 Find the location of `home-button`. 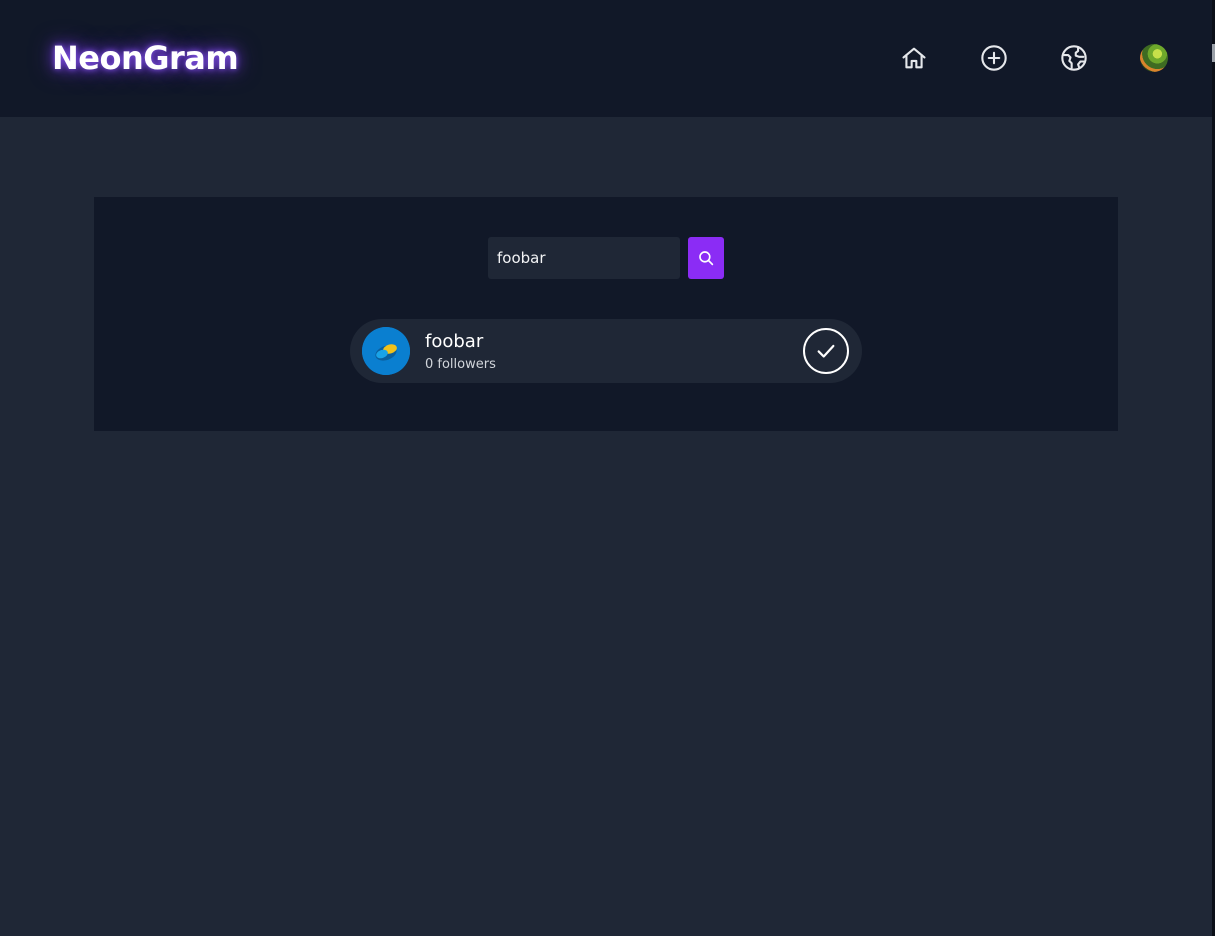

home-button is located at coordinates (914, 58).